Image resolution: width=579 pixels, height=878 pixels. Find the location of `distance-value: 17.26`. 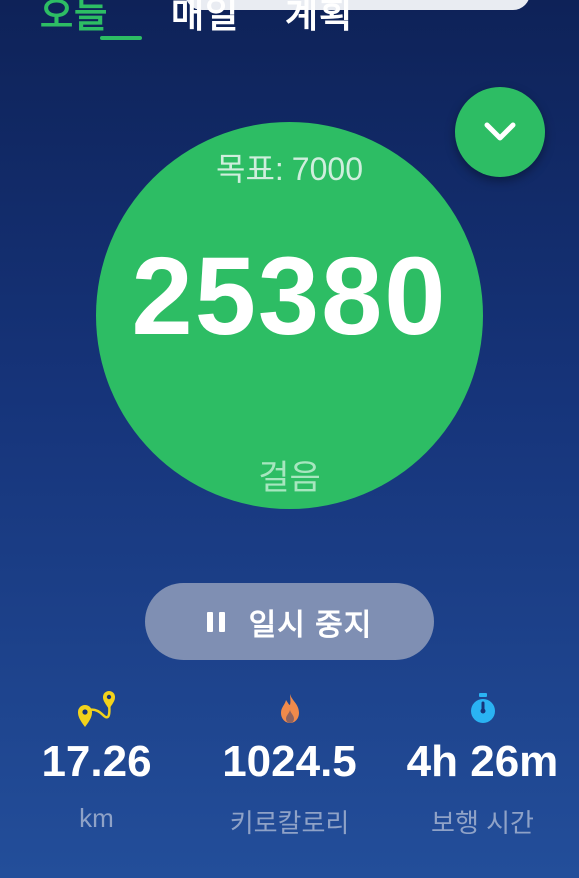

distance-value: 17.26 is located at coordinates (96, 761).